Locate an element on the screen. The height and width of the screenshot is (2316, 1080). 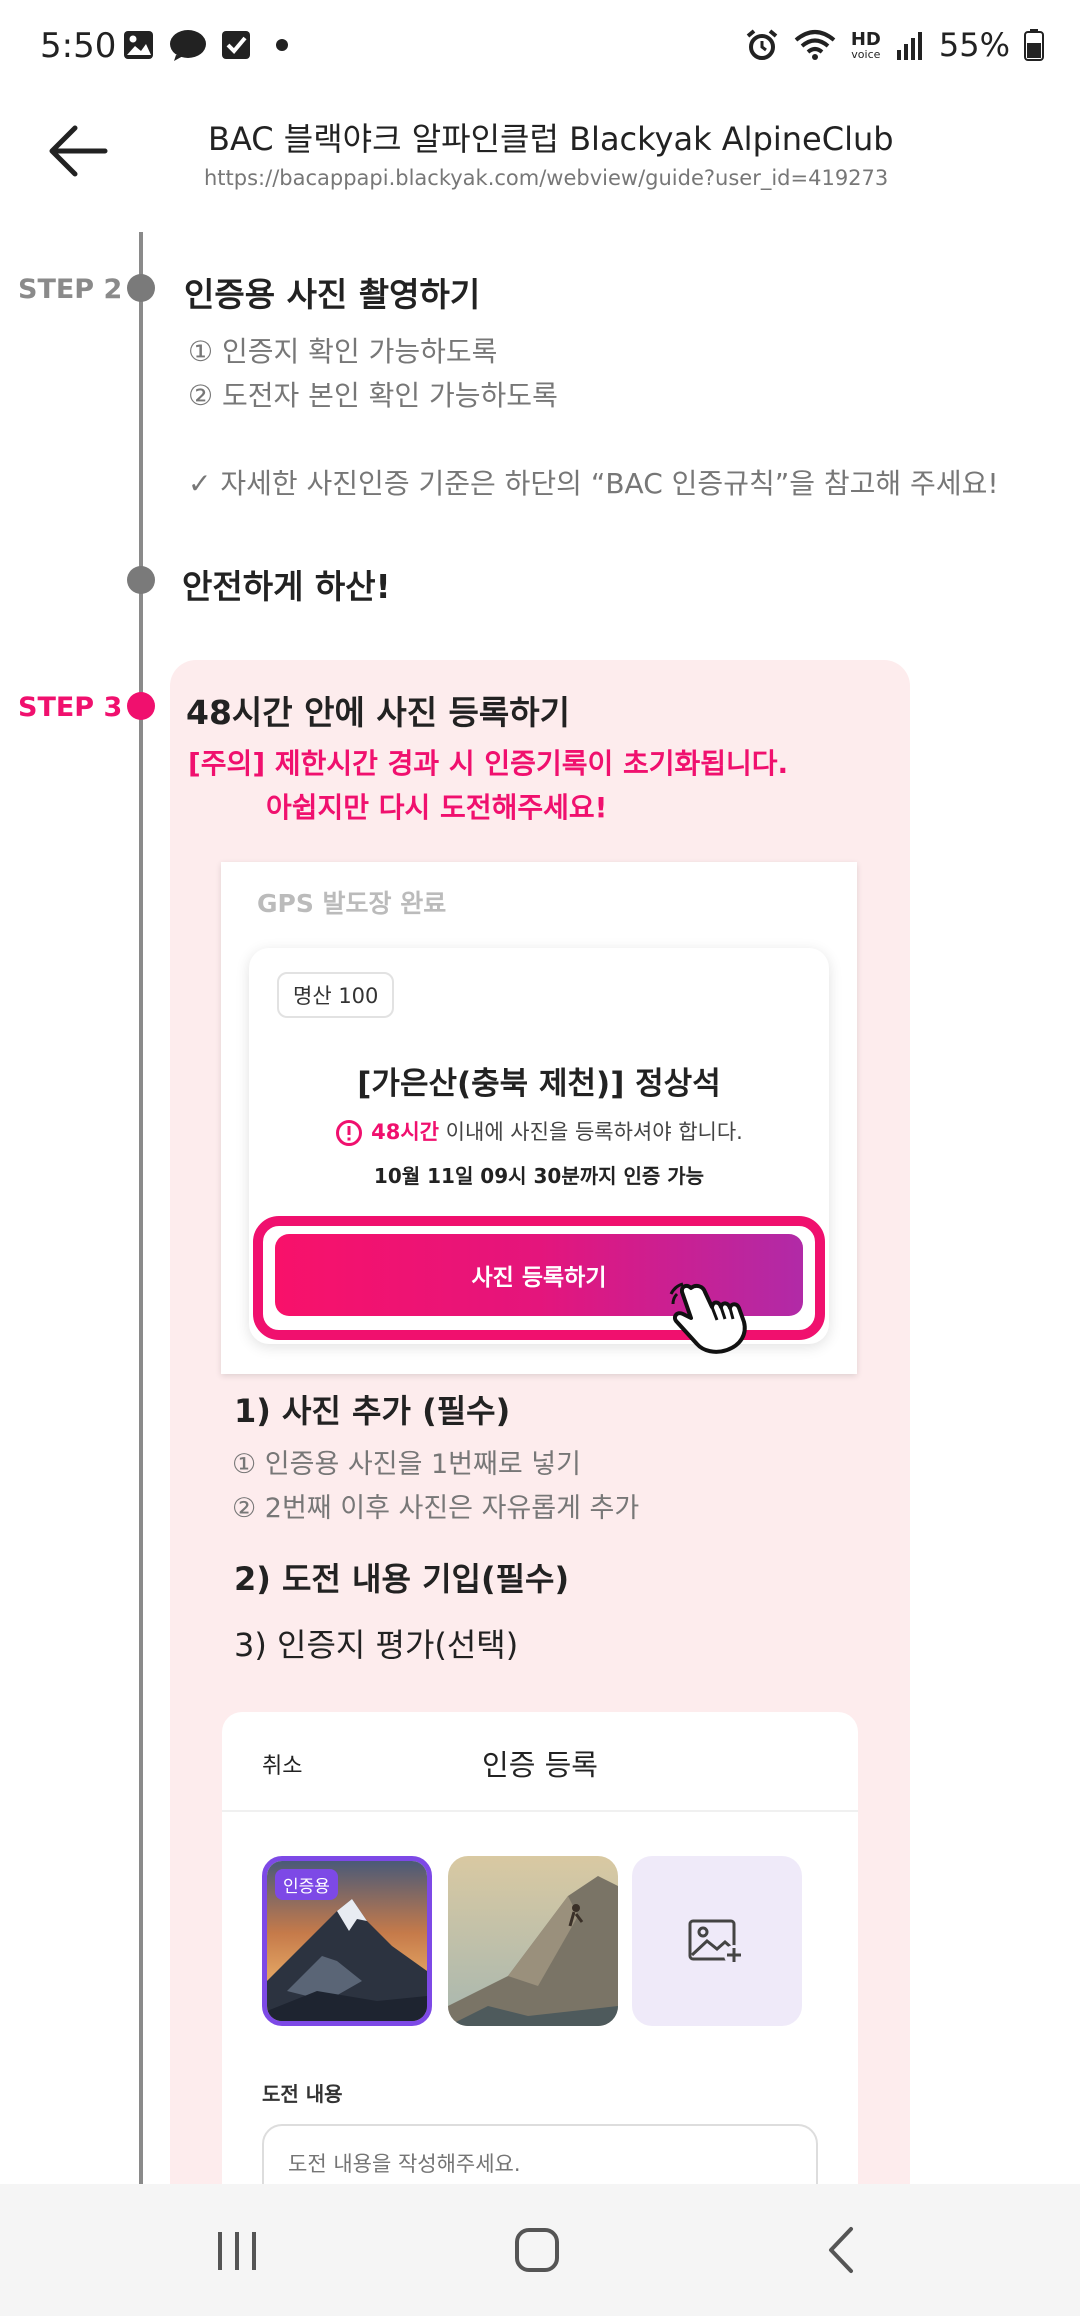
section3-title: 3) 인증지 평가(선택) is located at coordinates (376, 1645).